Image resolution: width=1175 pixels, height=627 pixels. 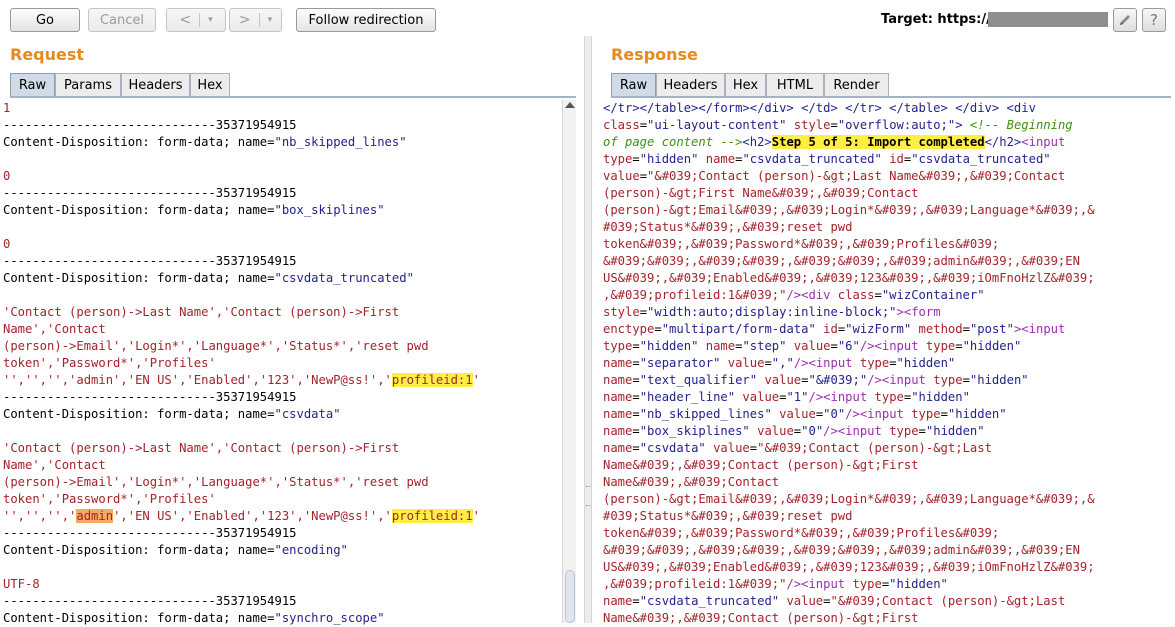 I want to click on code-token: #039;Status*&#039;,&#039;reset pwd, so click(x=728, y=227).